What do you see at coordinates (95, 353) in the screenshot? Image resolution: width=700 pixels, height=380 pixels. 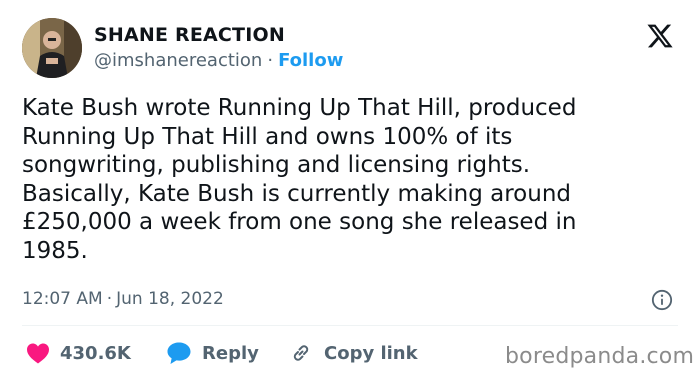 I see `like-count: 430.6K` at bounding box center [95, 353].